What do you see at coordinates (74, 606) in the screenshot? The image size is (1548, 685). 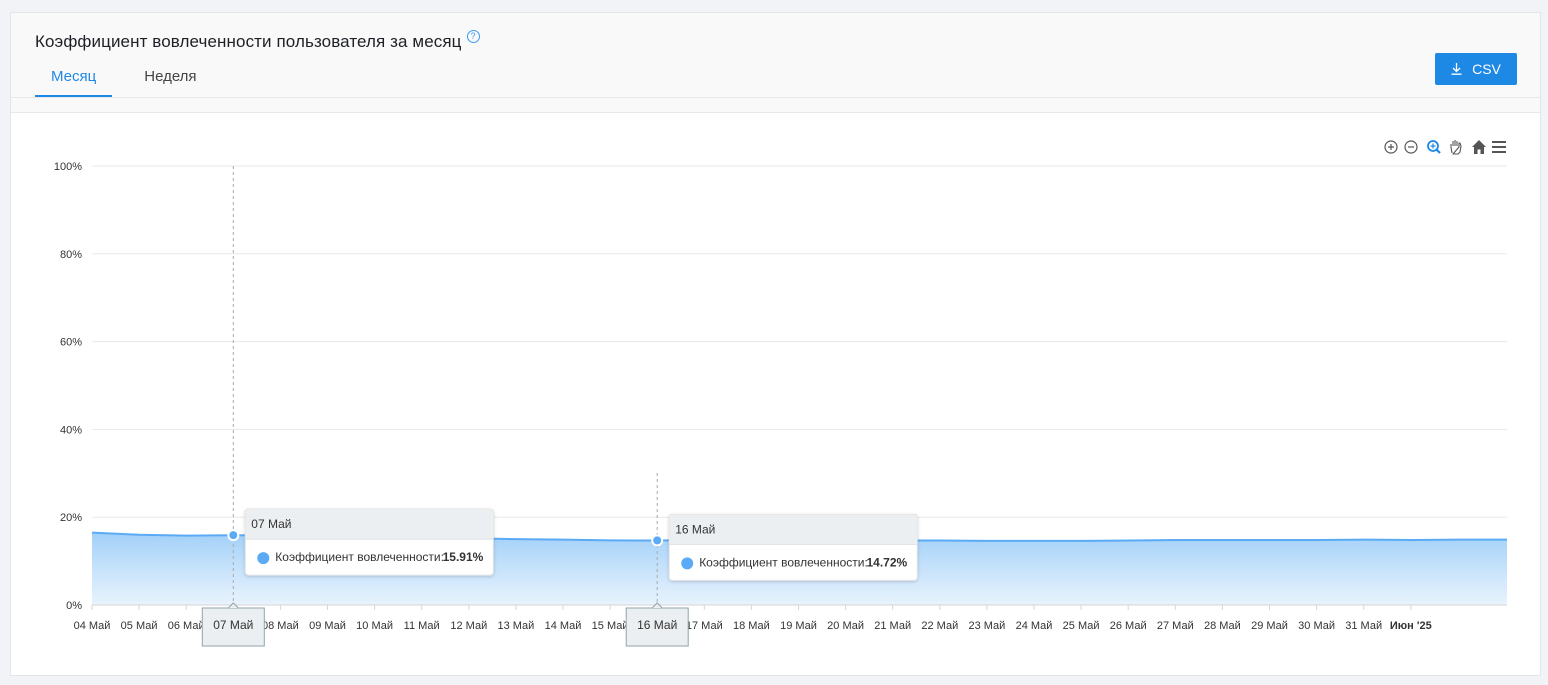 I see `y-tick-label: 0%` at bounding box center [74, 606].